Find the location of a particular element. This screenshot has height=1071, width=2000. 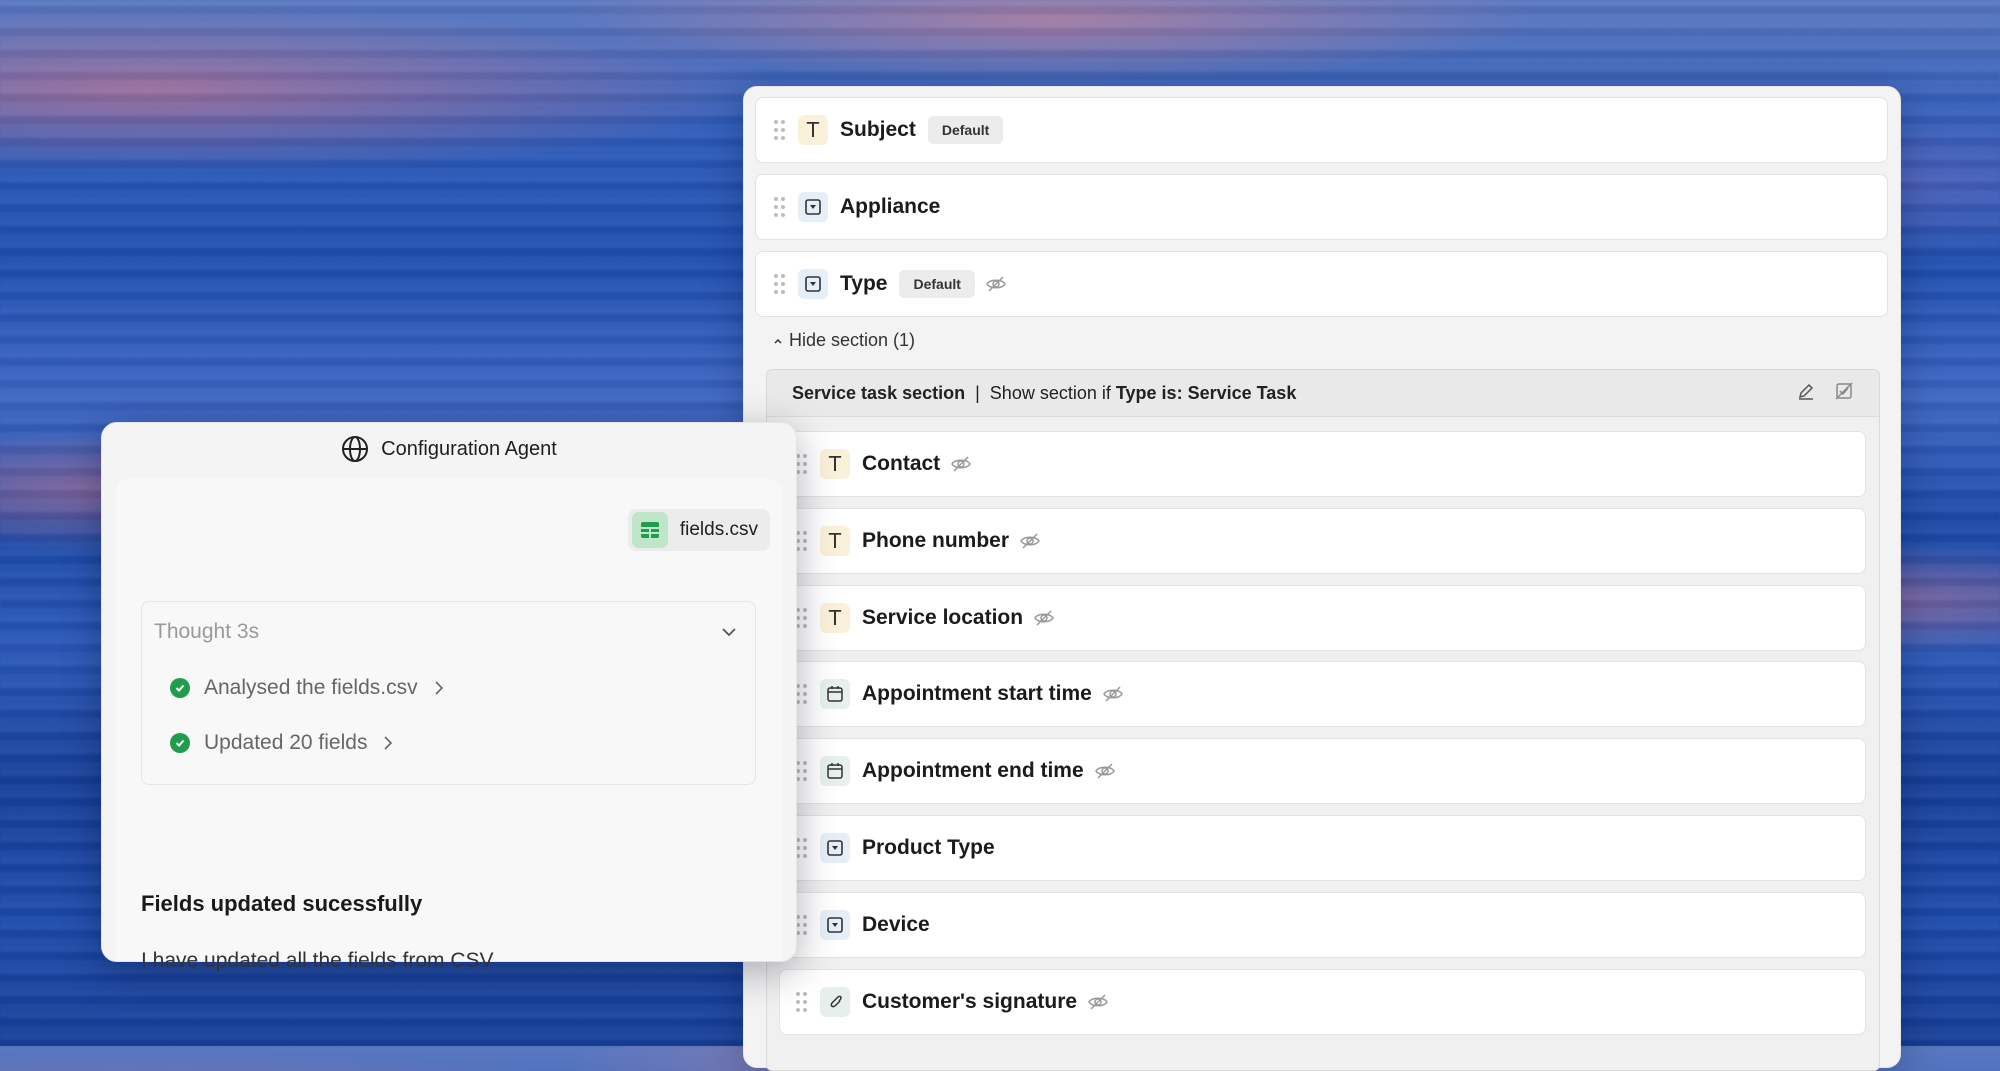

thought-step: Analysed the fields.csv is located at coordinates (308, 688).